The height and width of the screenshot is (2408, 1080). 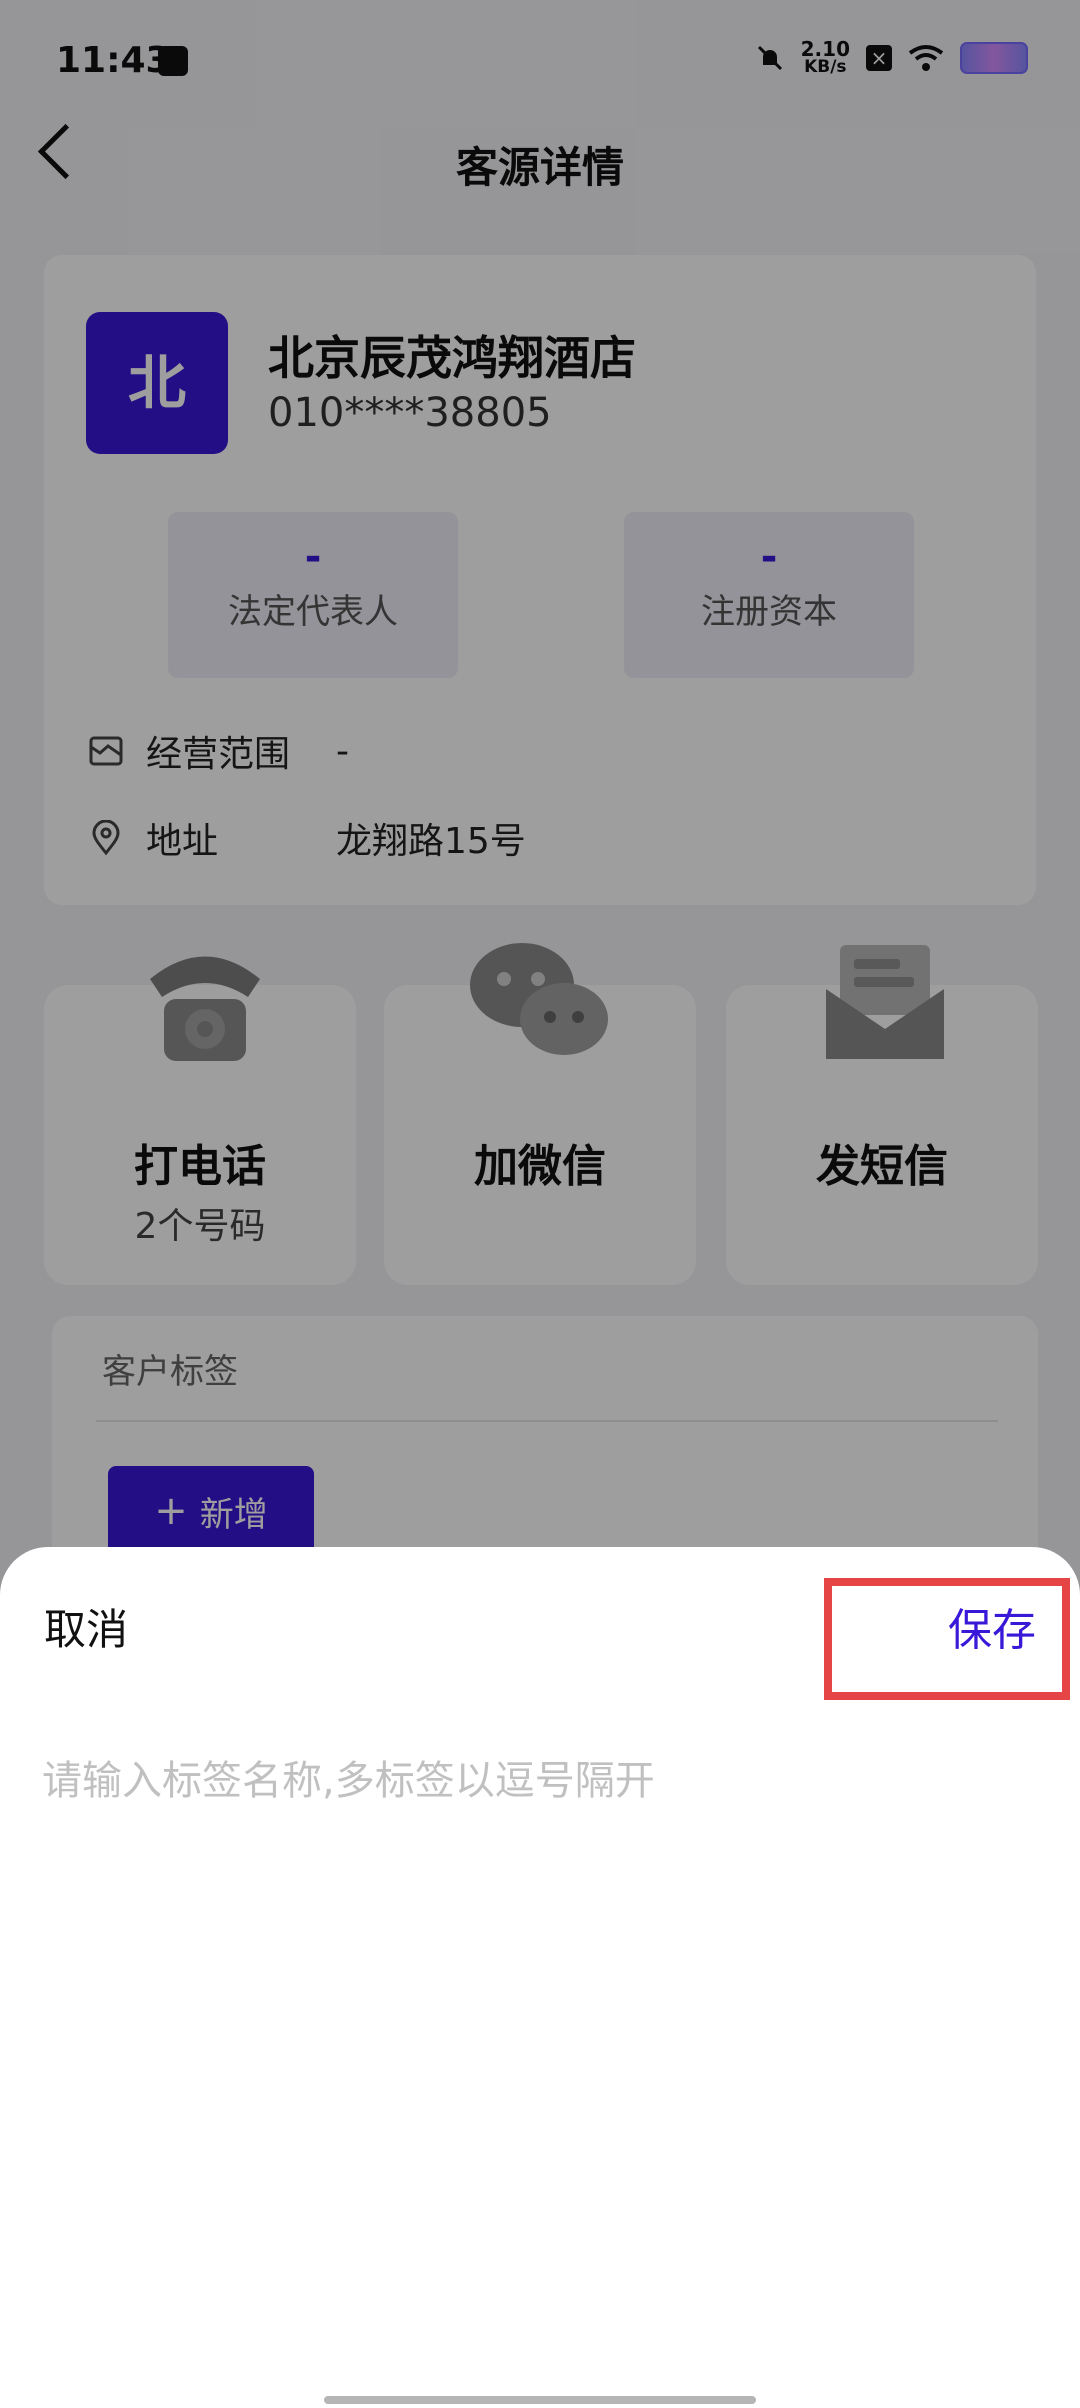 I want to click on cancel-button: 取消, so click(x=86, y=1626).